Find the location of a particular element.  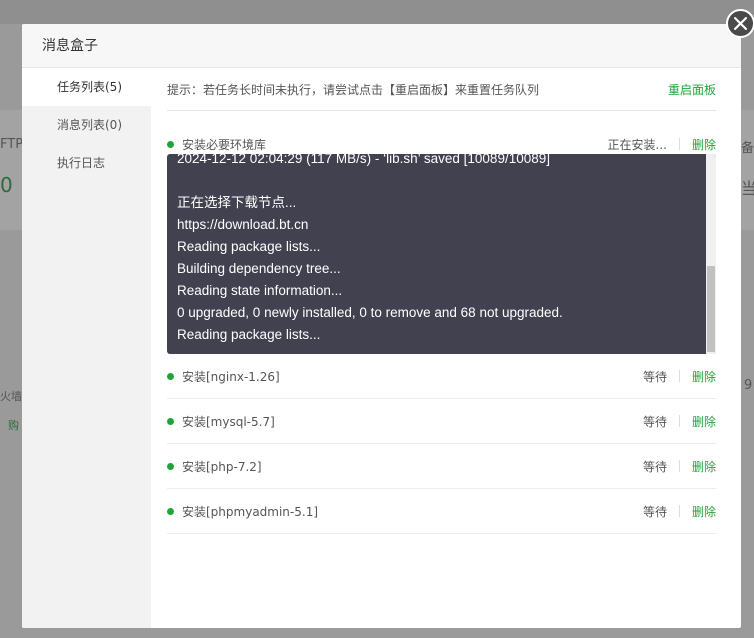

tip-bar: 提示：若任务长时间未执行，请尝试点击【重启面板】来重置任务队列 重启面板 is located at coordinates (441, 89).